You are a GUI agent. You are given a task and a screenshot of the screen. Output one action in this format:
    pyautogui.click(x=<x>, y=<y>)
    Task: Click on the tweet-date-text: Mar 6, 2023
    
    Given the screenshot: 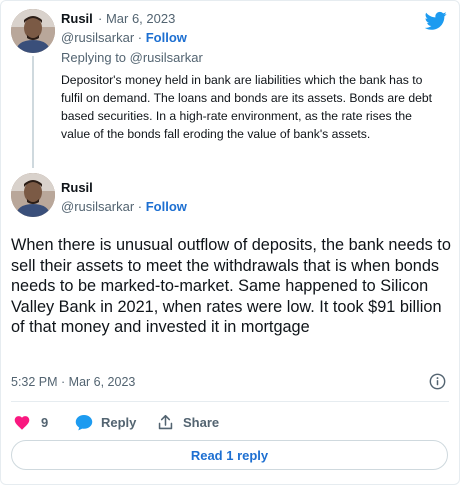 What is the action you would take?
    pyautogui.click(x=140, y=18)
    